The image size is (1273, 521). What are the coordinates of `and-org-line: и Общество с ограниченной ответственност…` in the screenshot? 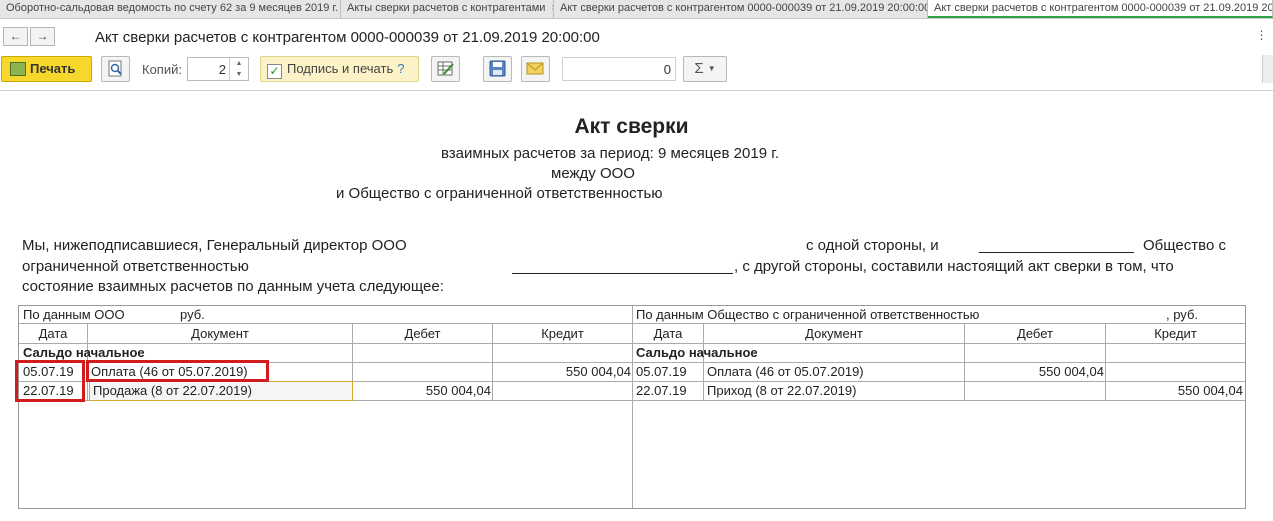 It's located at (499, 193).